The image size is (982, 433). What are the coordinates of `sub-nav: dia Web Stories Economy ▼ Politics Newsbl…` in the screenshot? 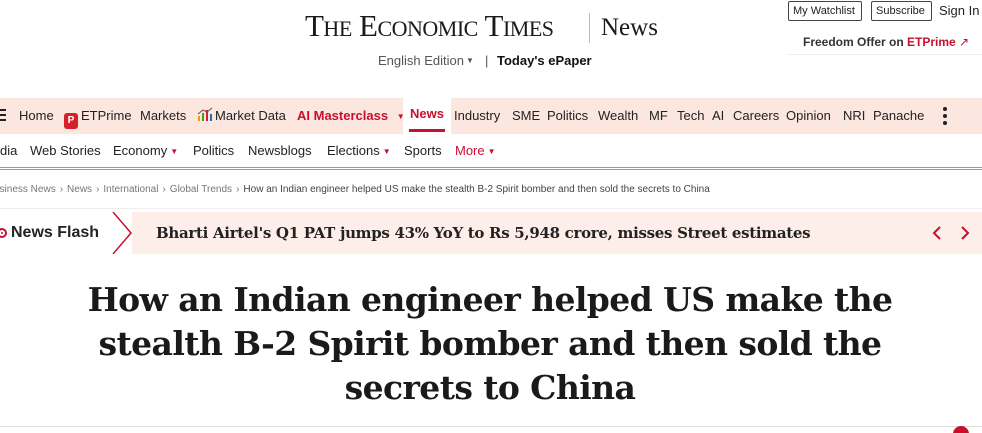 It's located at (491, 152).